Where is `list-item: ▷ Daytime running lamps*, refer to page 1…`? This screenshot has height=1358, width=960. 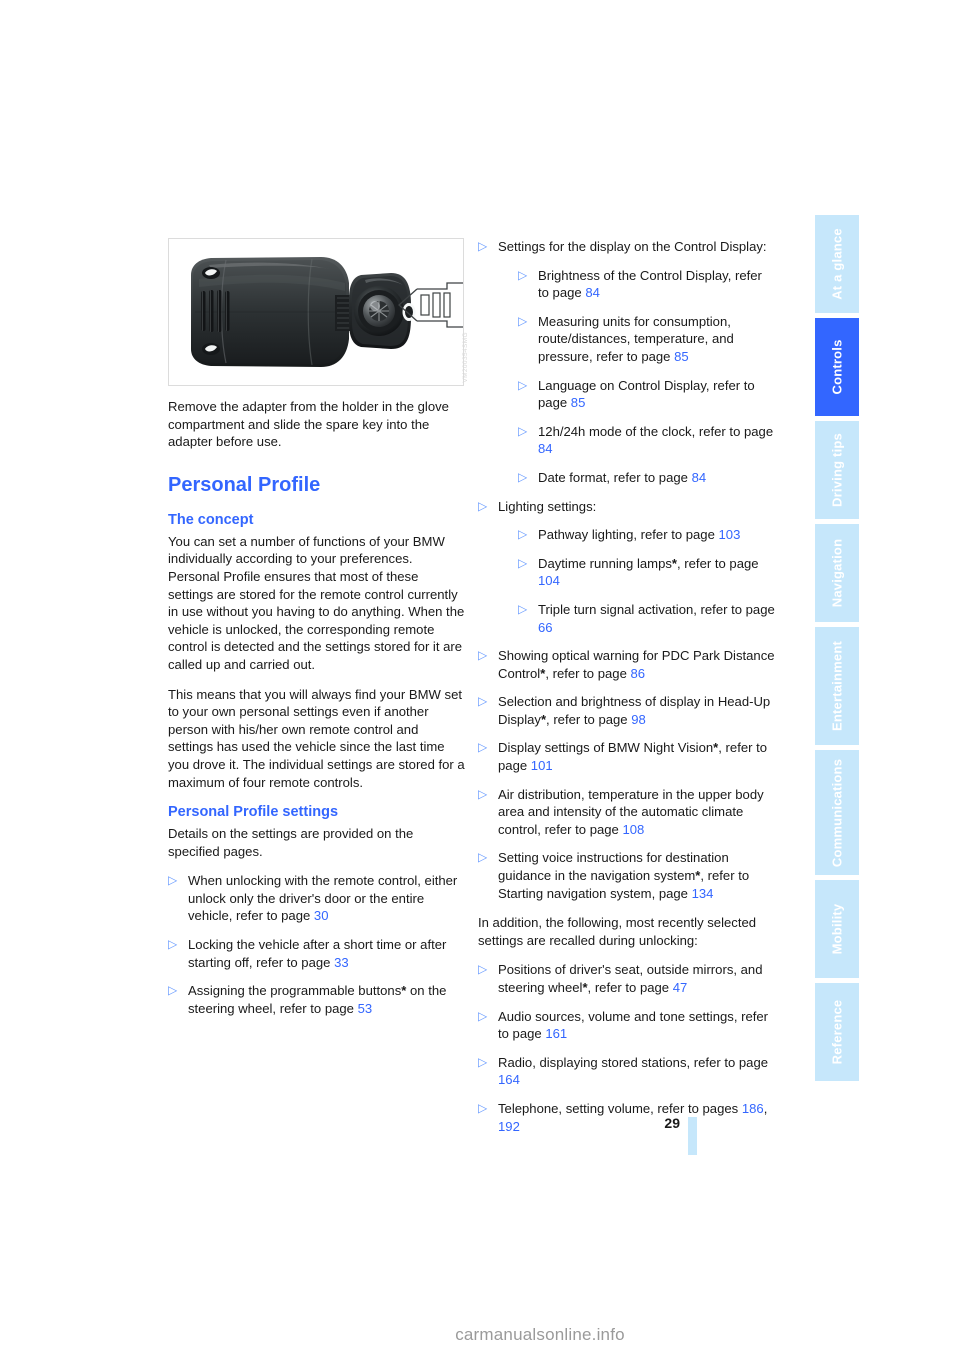 list-item: ▷ Daytime running lamps*, refer to page 1… is located at coordinates (647, 572).